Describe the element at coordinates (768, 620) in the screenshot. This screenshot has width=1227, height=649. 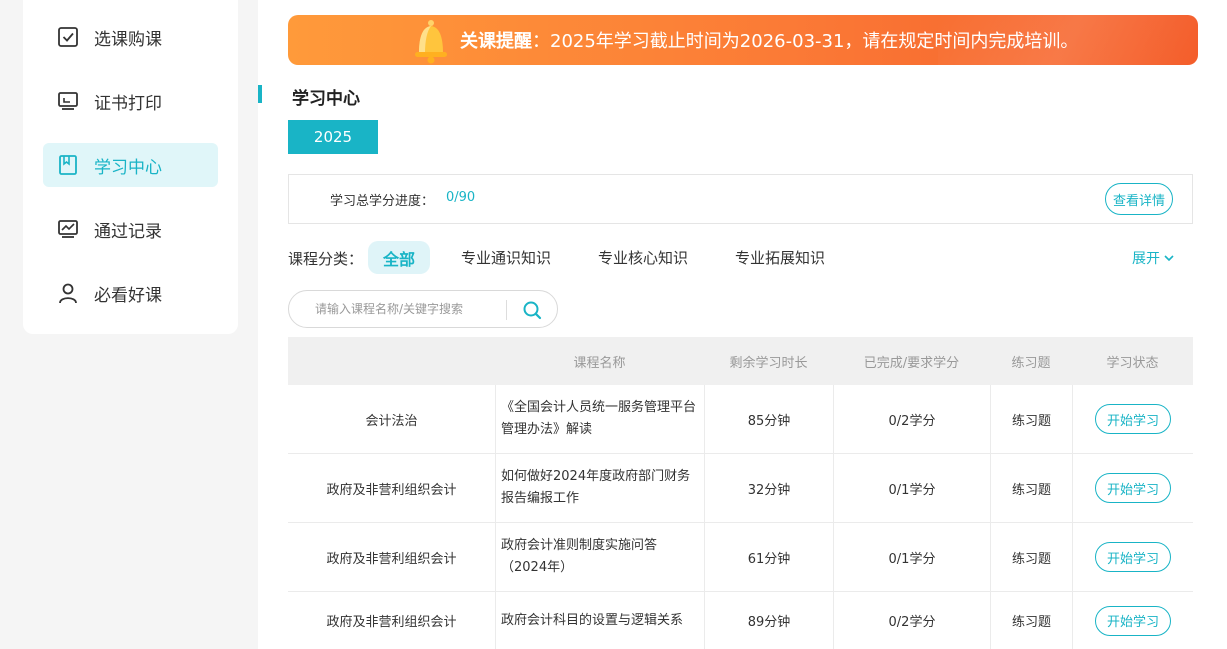
I see `cell-remaining-time: 89分钟` at that location.